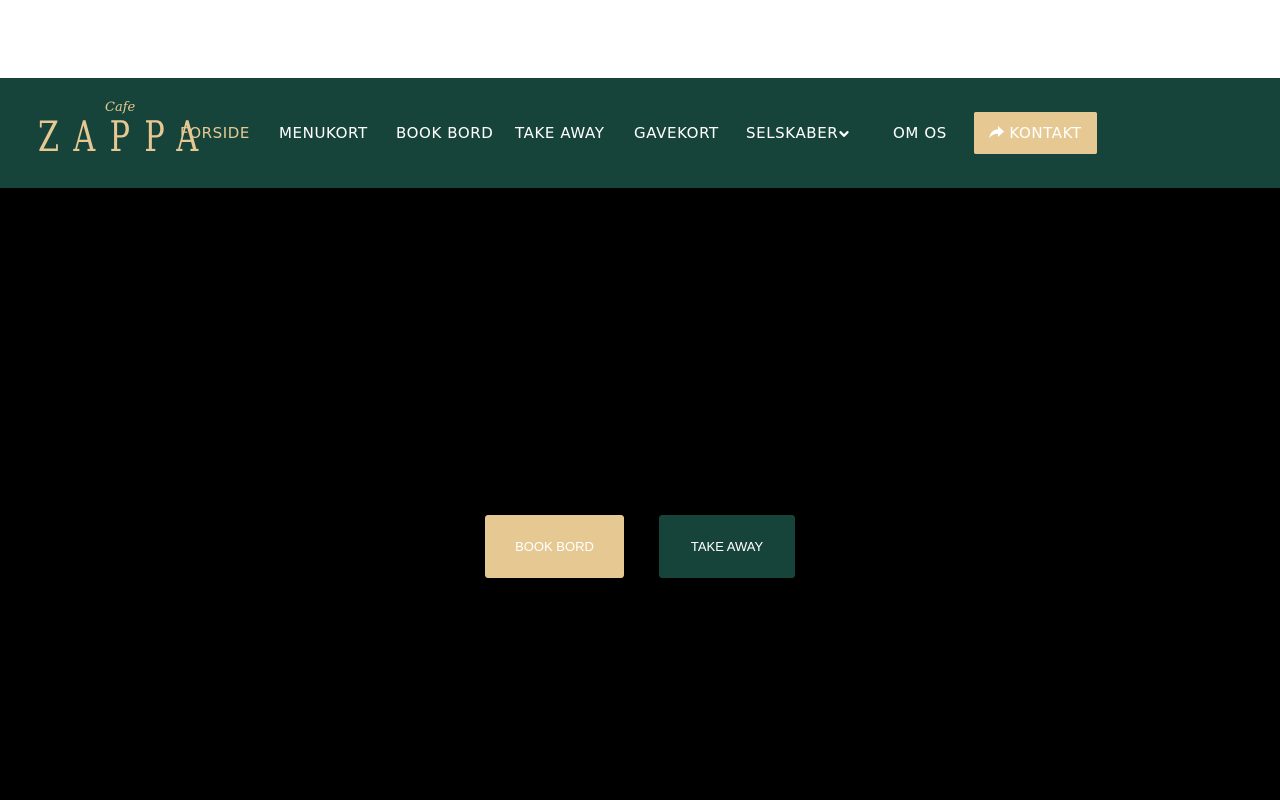 Image resolution: width=1280 pixels, height=800 pixels. What do you see at coordinates (640, 39) in the screenshot?
I see `top-white-bar` at bounding box center [640, 39].